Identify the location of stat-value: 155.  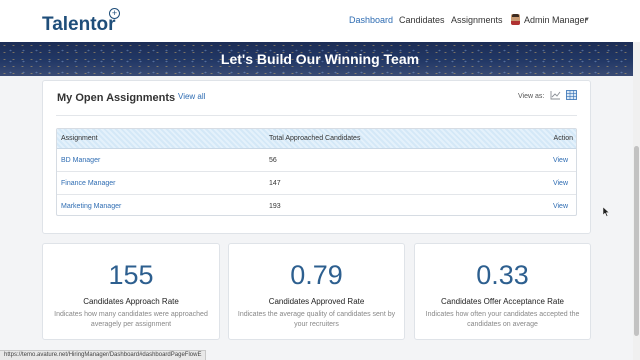
(131, 275).